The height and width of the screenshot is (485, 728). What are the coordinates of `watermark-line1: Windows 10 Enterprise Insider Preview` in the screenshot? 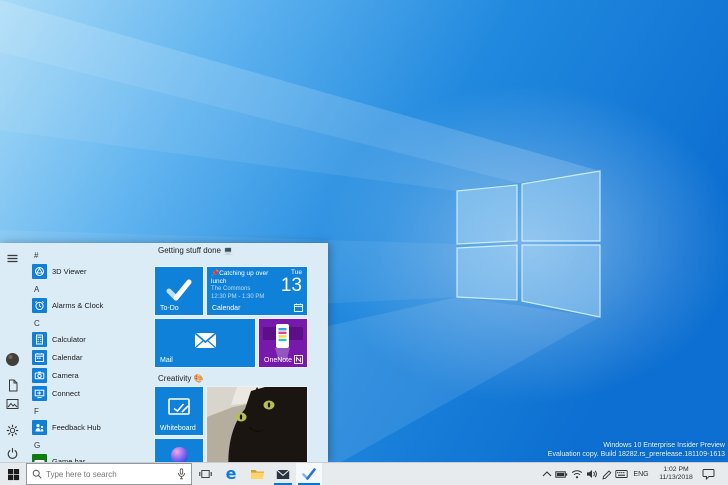 It's located at (664, 445).